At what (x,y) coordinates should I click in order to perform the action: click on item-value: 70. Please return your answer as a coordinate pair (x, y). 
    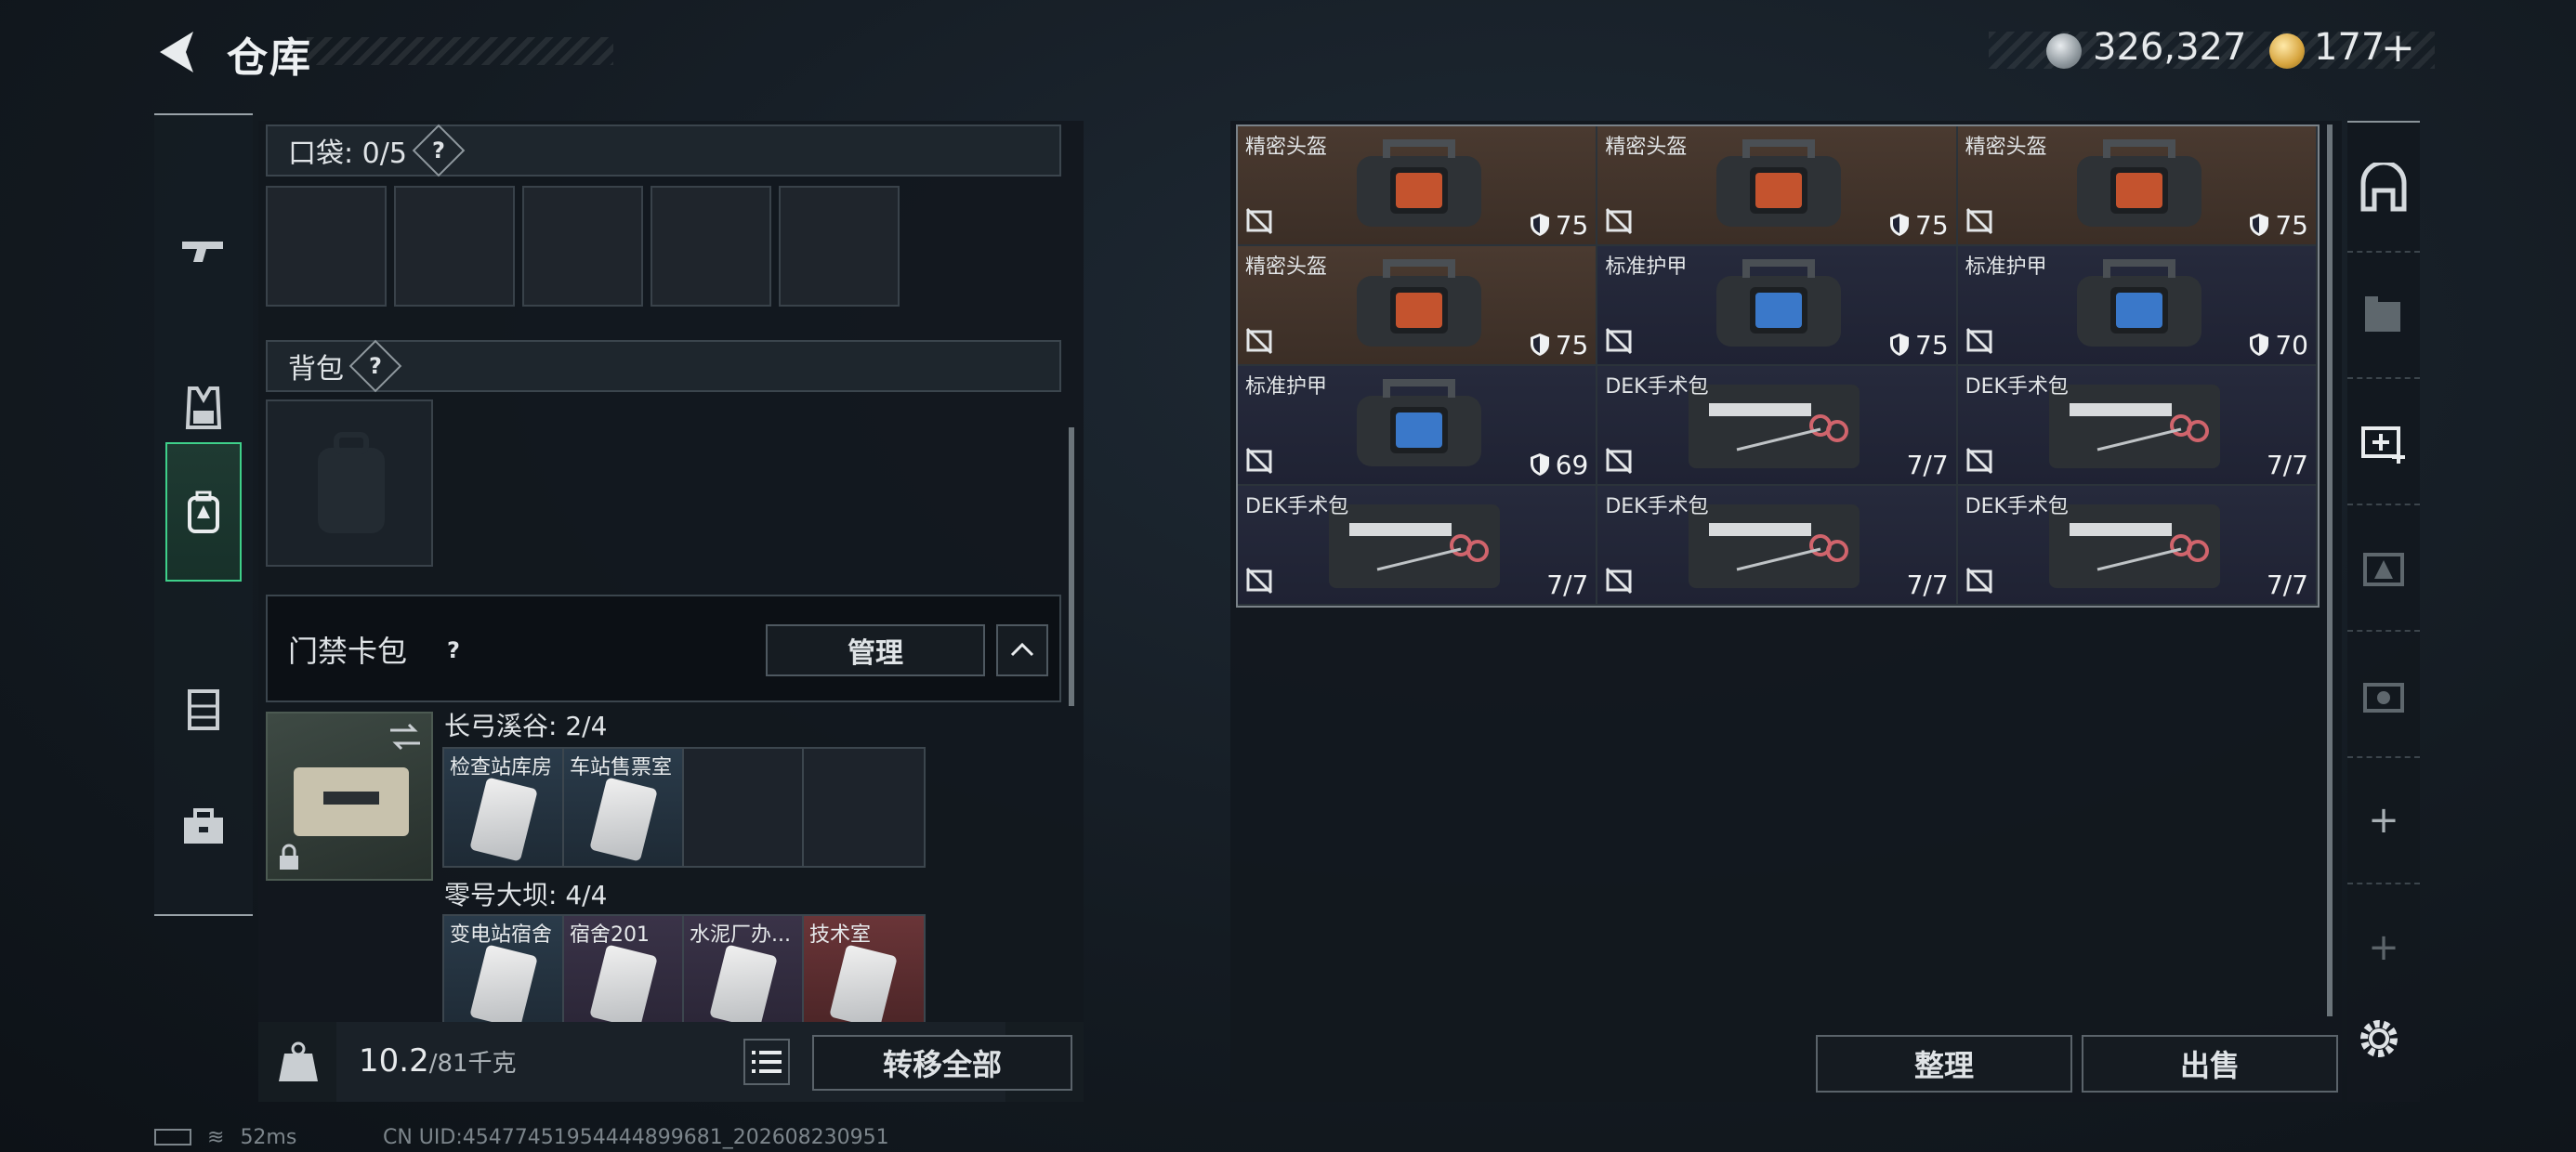
    Looking at the image, I should click on (2278, 345).